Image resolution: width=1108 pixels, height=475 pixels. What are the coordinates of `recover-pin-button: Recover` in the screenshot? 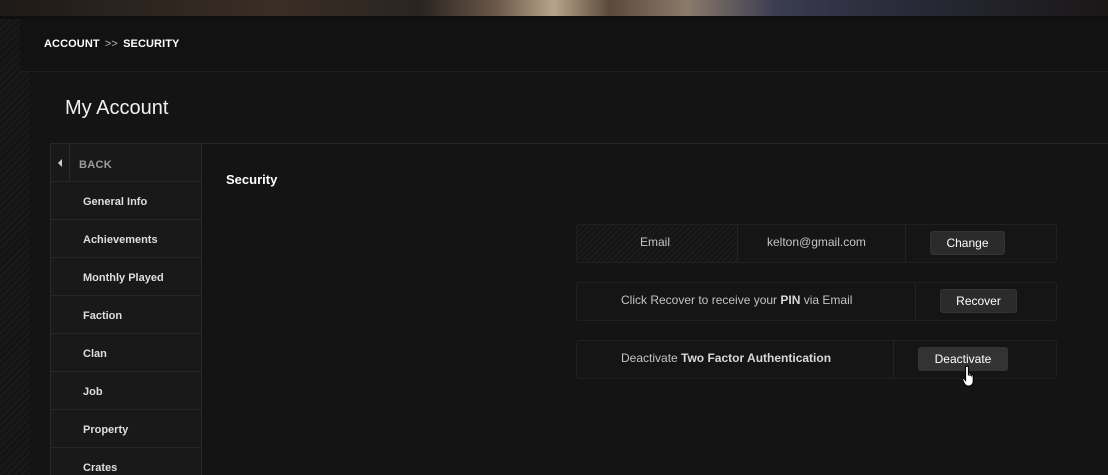 It's located at (978, 301).